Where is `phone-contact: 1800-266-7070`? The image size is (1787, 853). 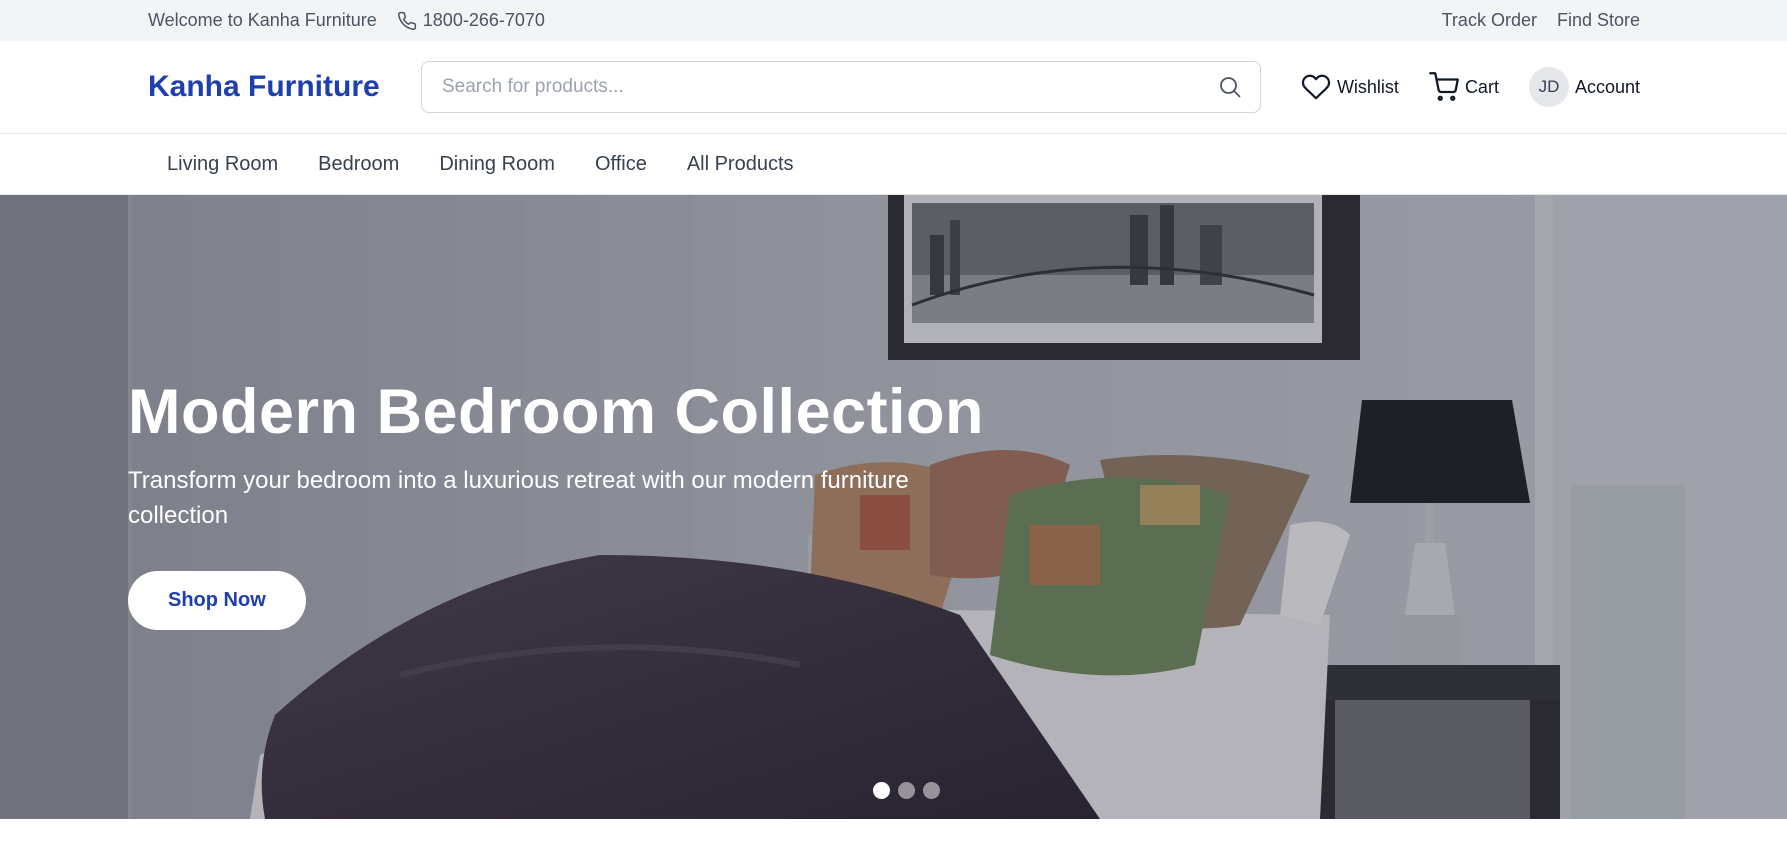 phone-contact: 1800-266-7070 is located at coordinates (471, 20).